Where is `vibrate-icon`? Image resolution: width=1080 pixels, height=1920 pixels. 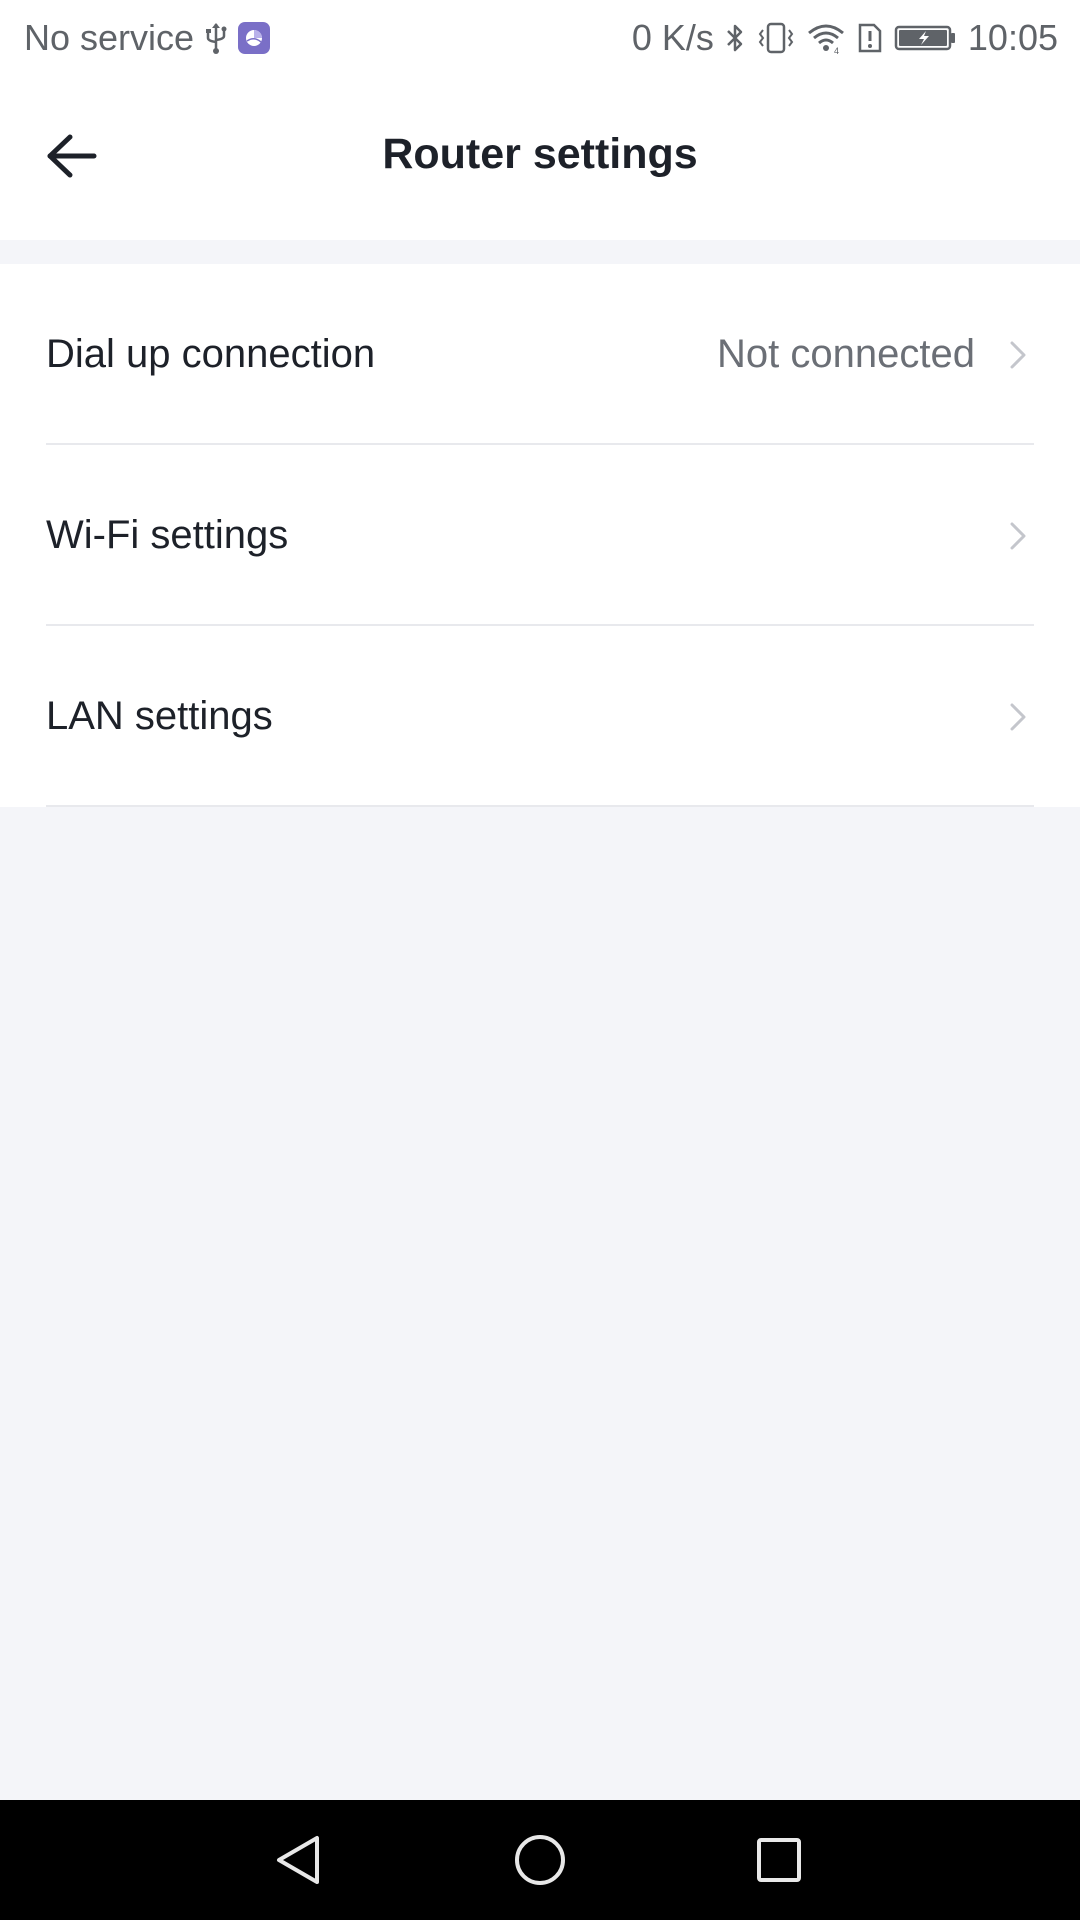
vibrate-icon is located at coordinates (776, 38).